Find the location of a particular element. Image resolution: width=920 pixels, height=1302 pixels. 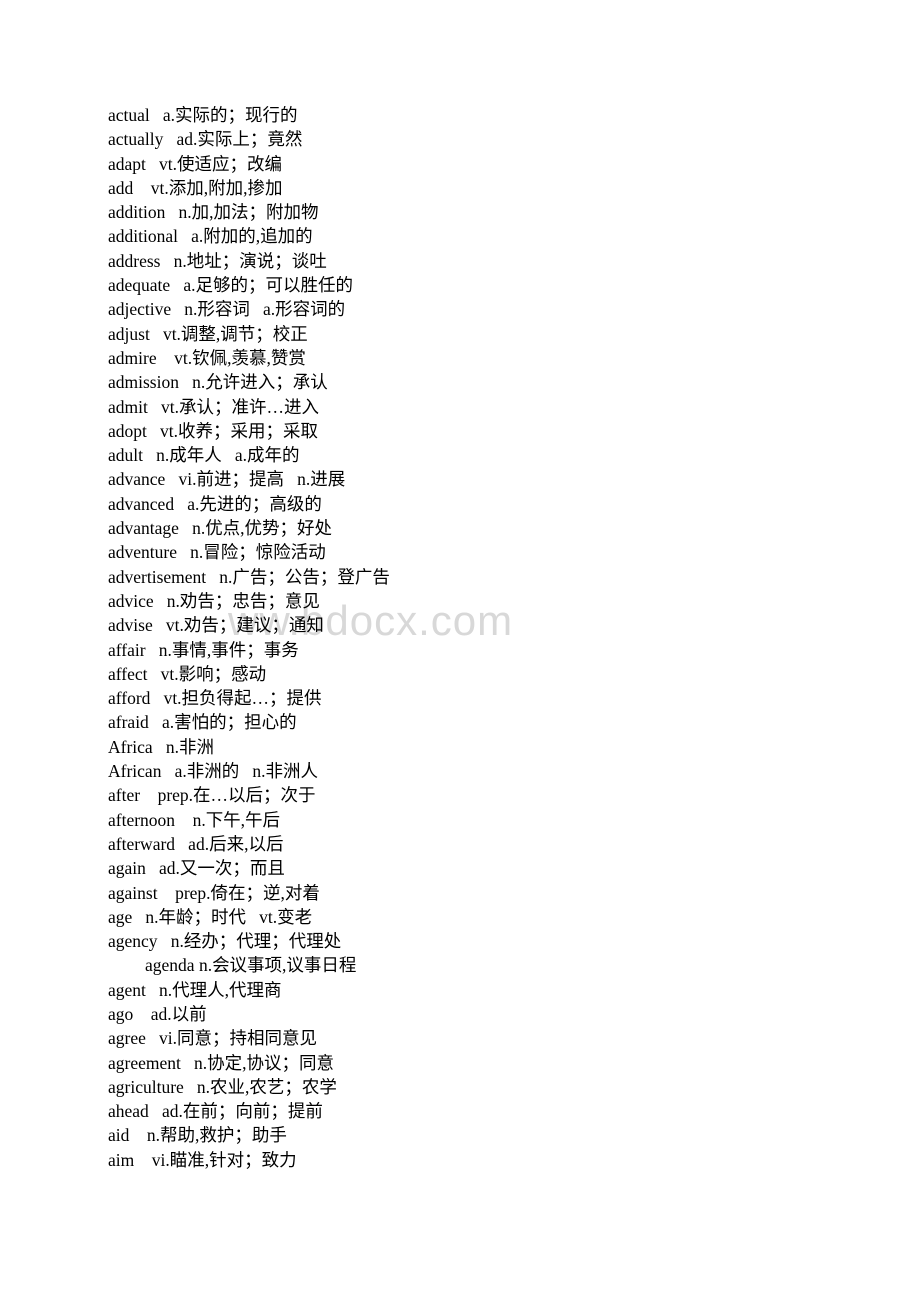

entry-word: adventure is located at coordinates (142, 552).